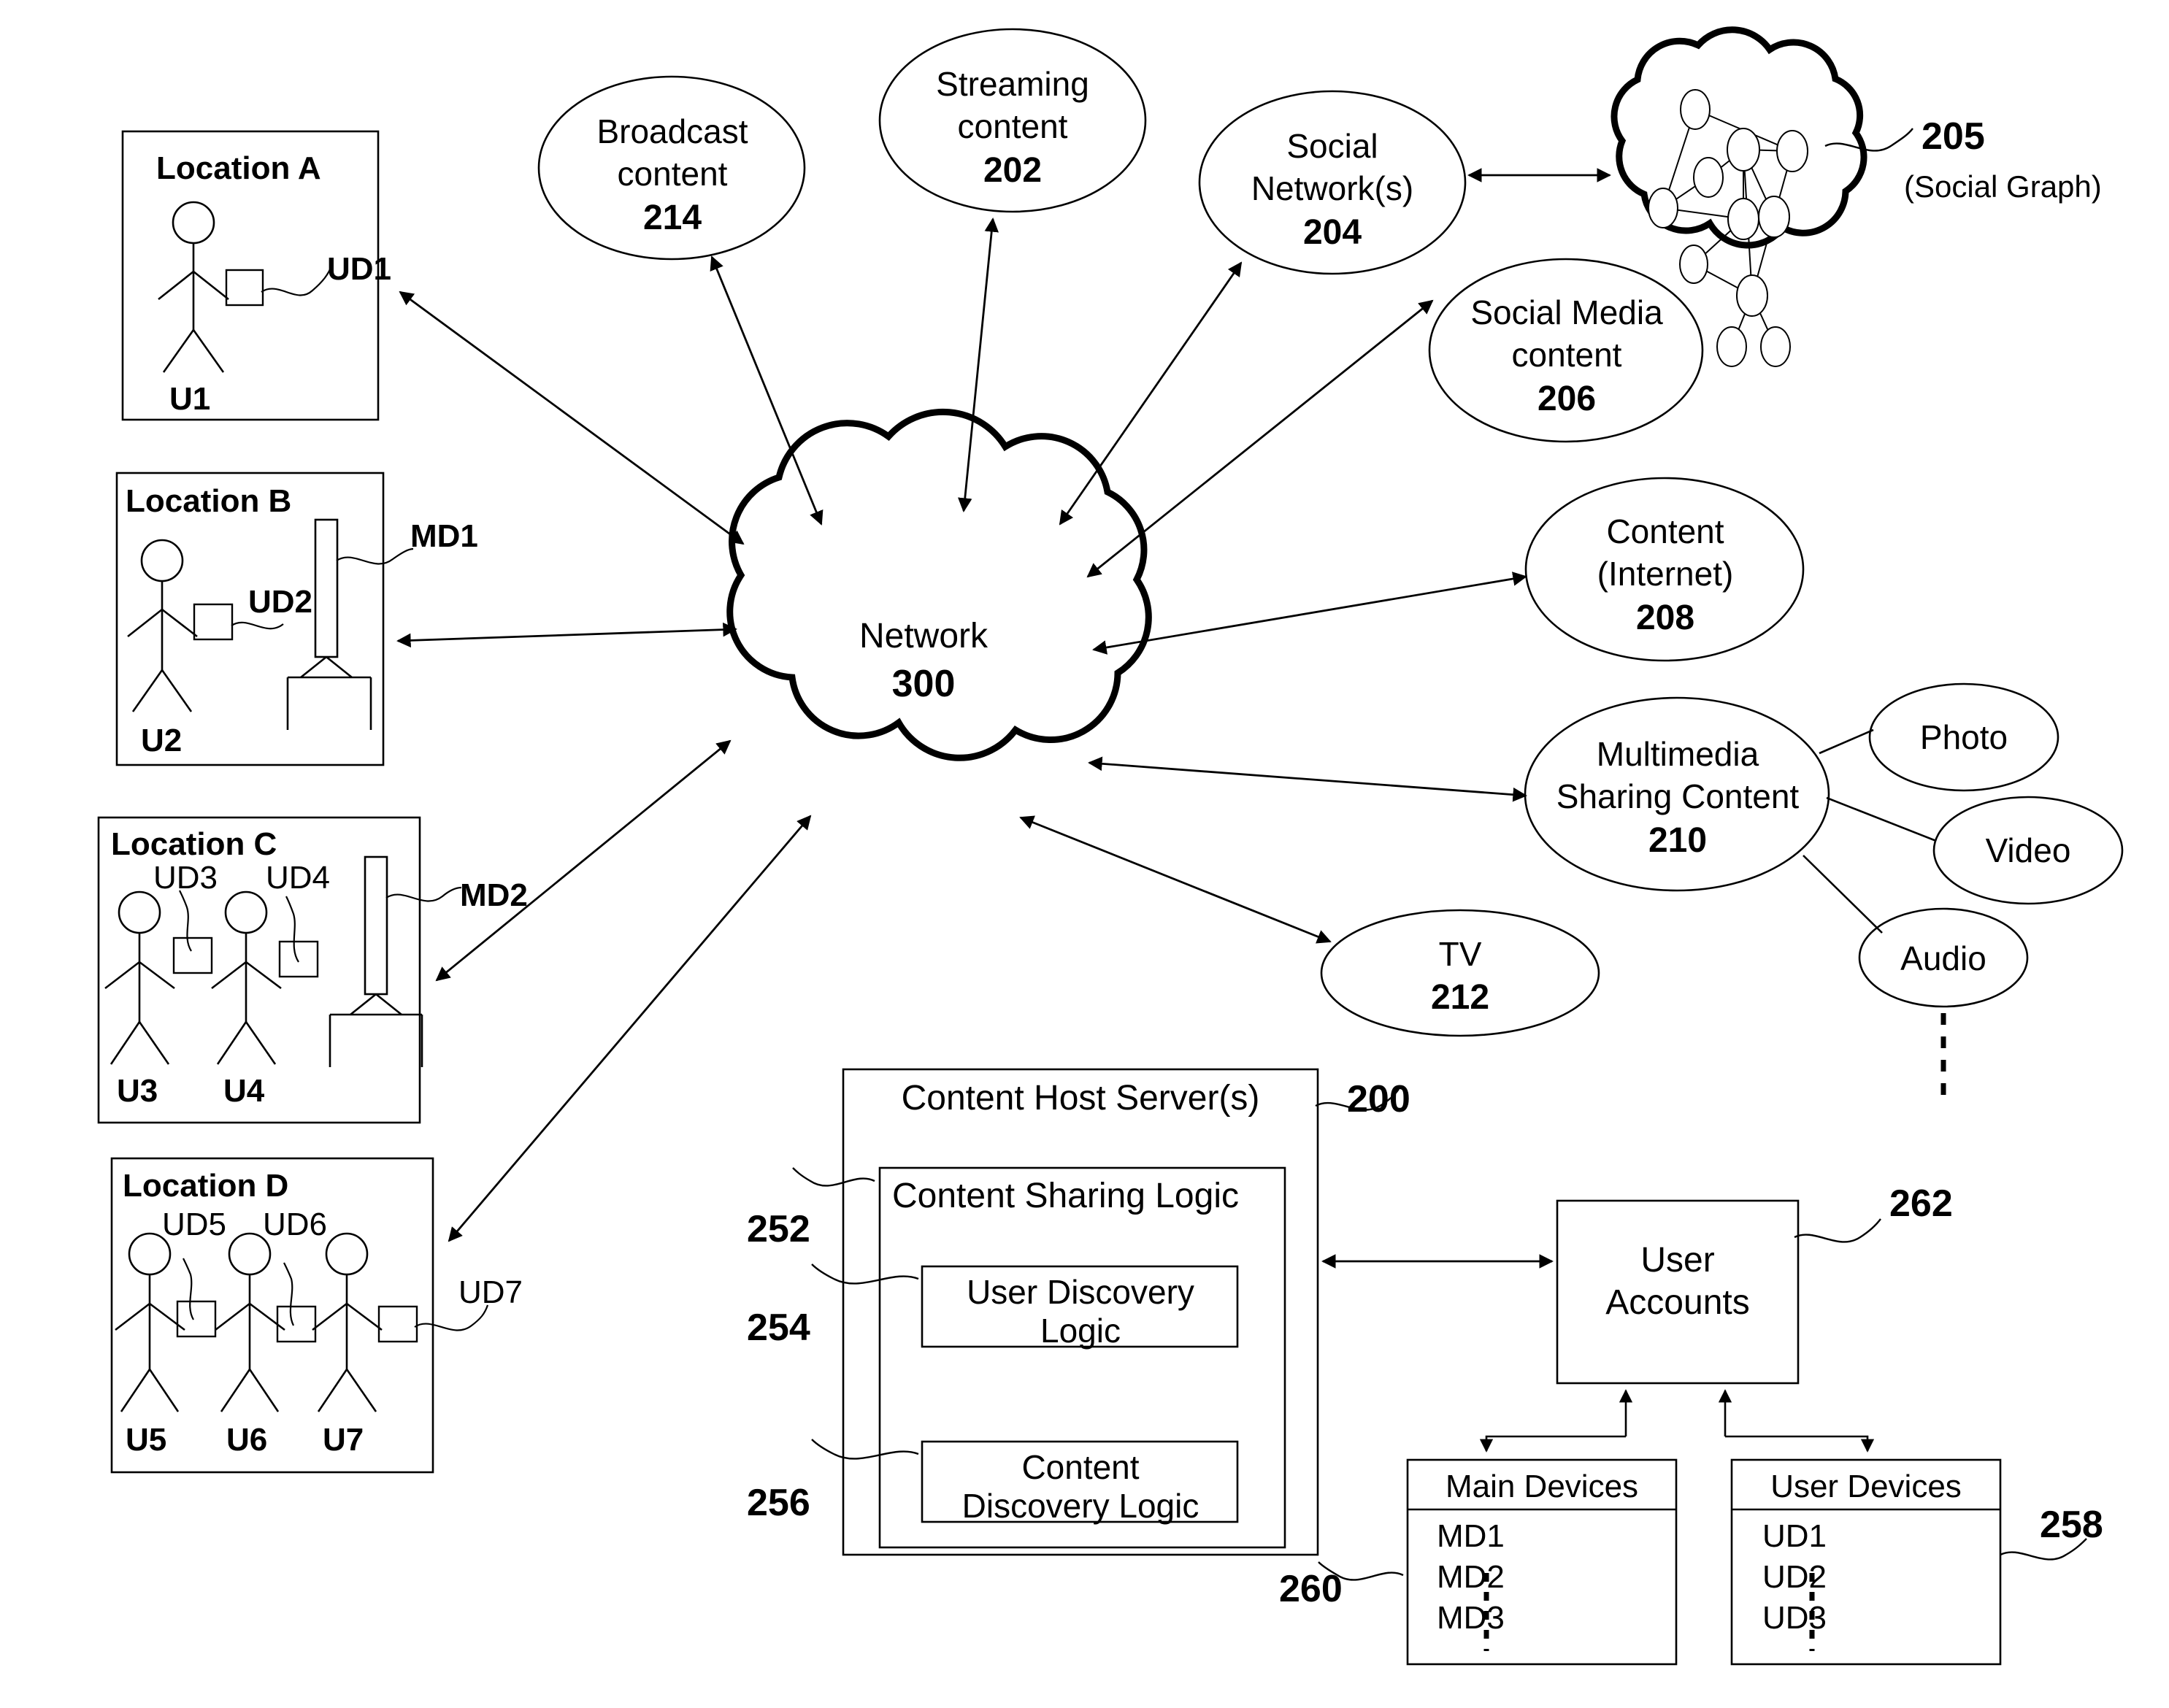 Image resolution: width=2169 pixels, height=1708 pixels. I want to click on location-b-main-device-label: MD1, so click(444, 536).